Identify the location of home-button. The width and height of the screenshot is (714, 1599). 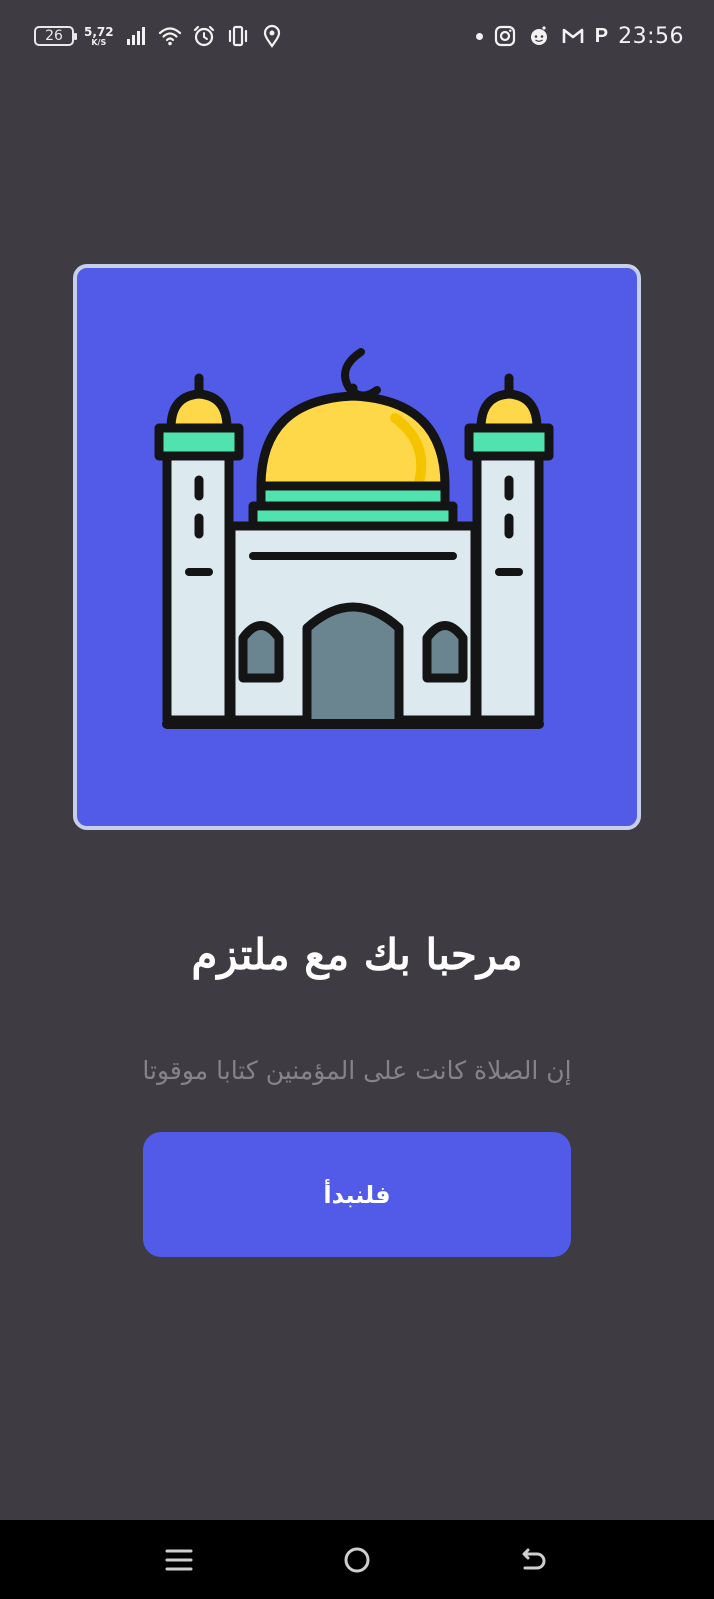
(357, 1560).